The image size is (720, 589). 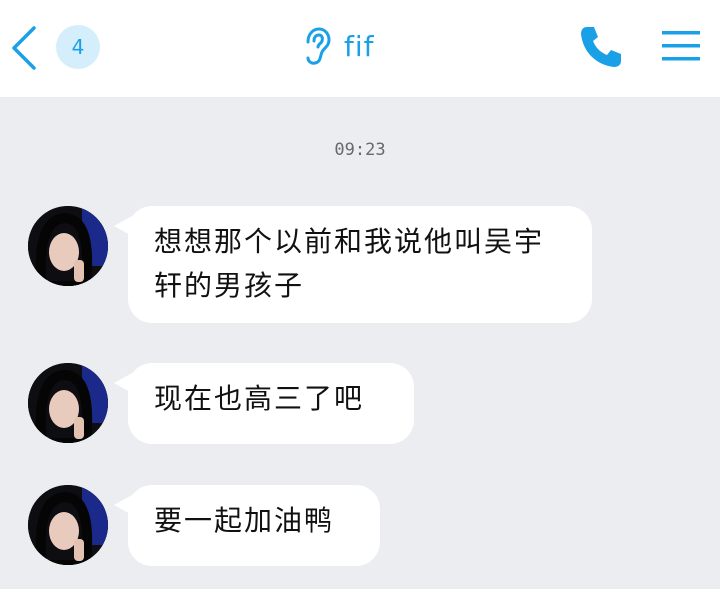 What do you see at coordinates (318, 46) in the screenshot?
I see `ear-icon` at bounding box center [318, 46].